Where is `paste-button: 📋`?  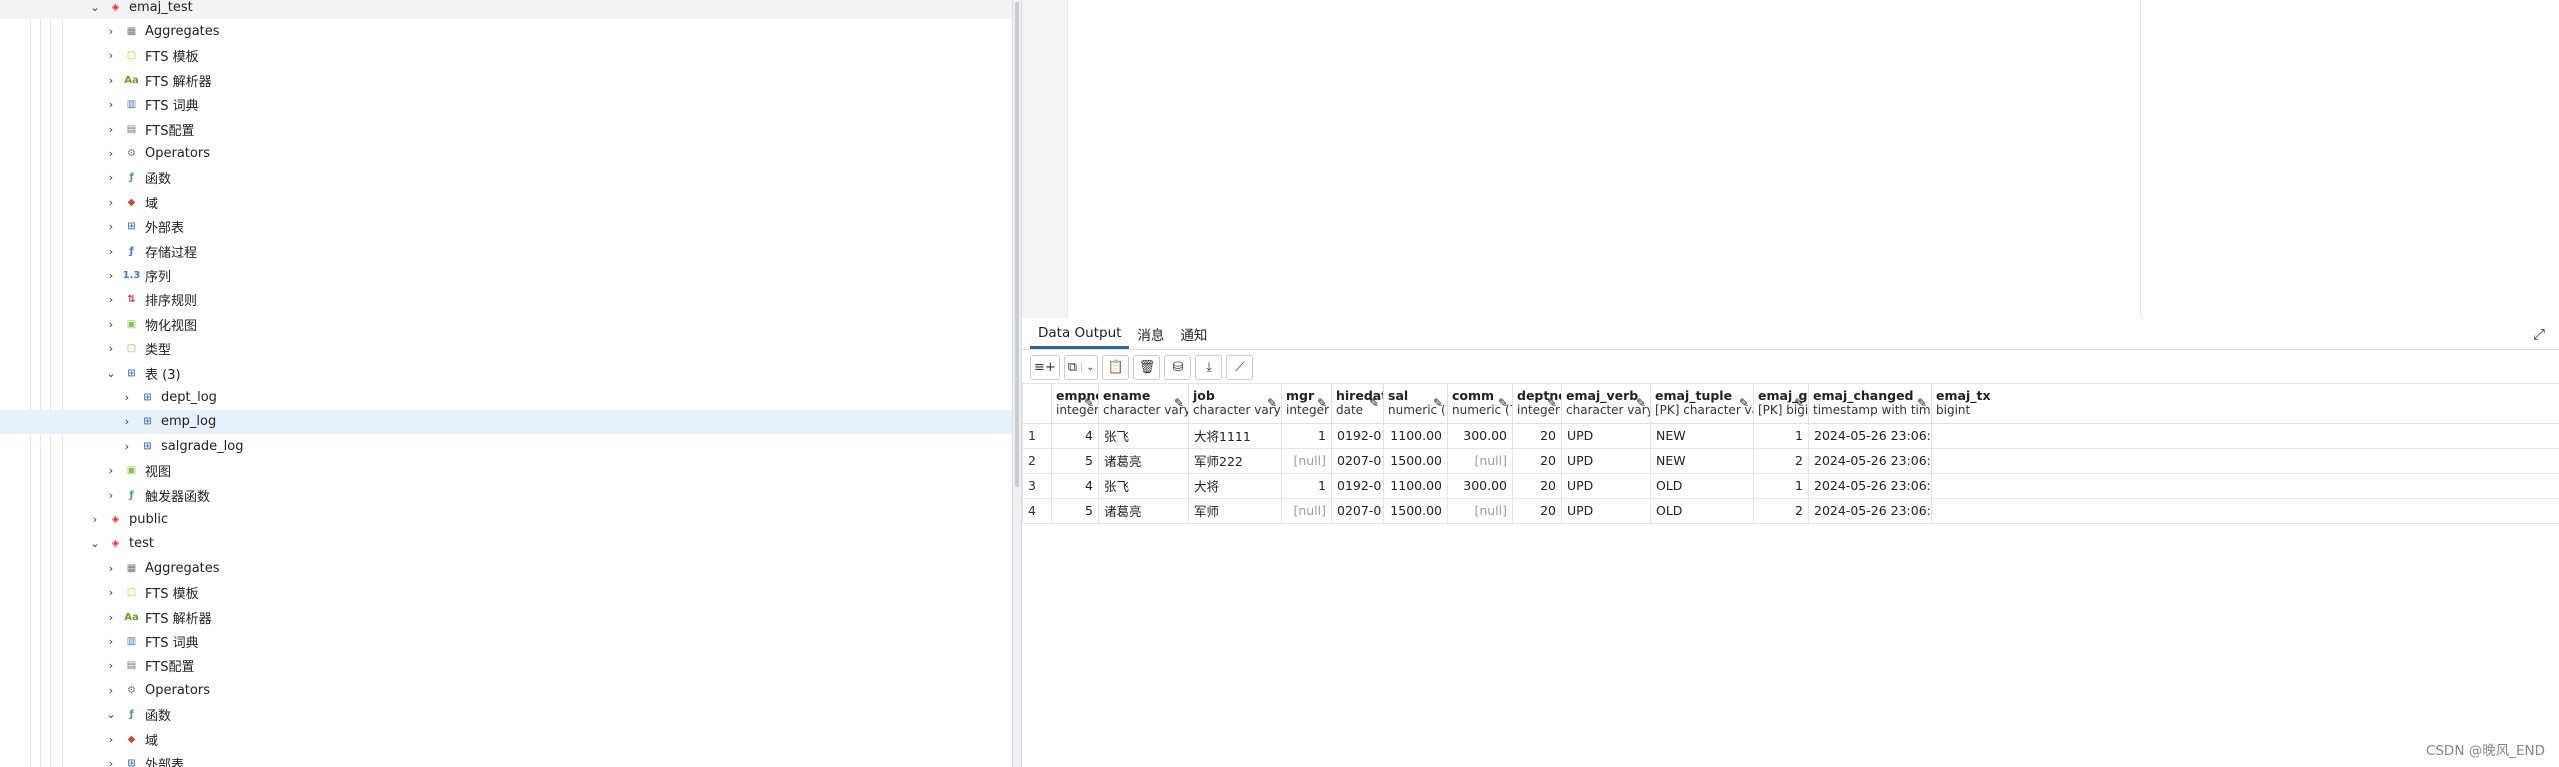
paste-button: 📋 is located at coordinates (1116, 367).